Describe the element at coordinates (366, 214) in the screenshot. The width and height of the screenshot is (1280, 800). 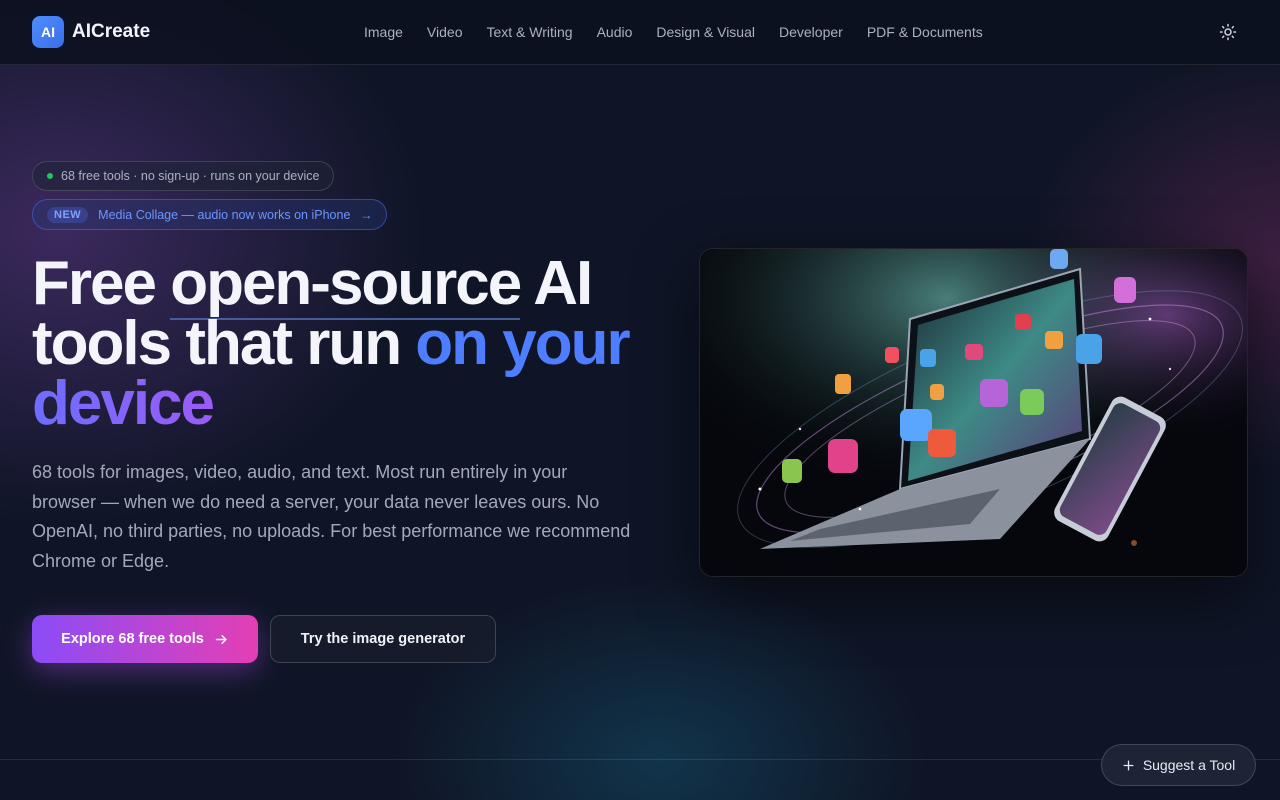
I see `arrow-right-icon: →` at that location.